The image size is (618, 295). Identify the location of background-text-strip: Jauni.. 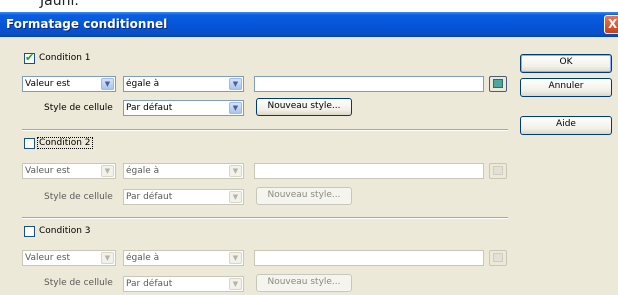
(309, 6).